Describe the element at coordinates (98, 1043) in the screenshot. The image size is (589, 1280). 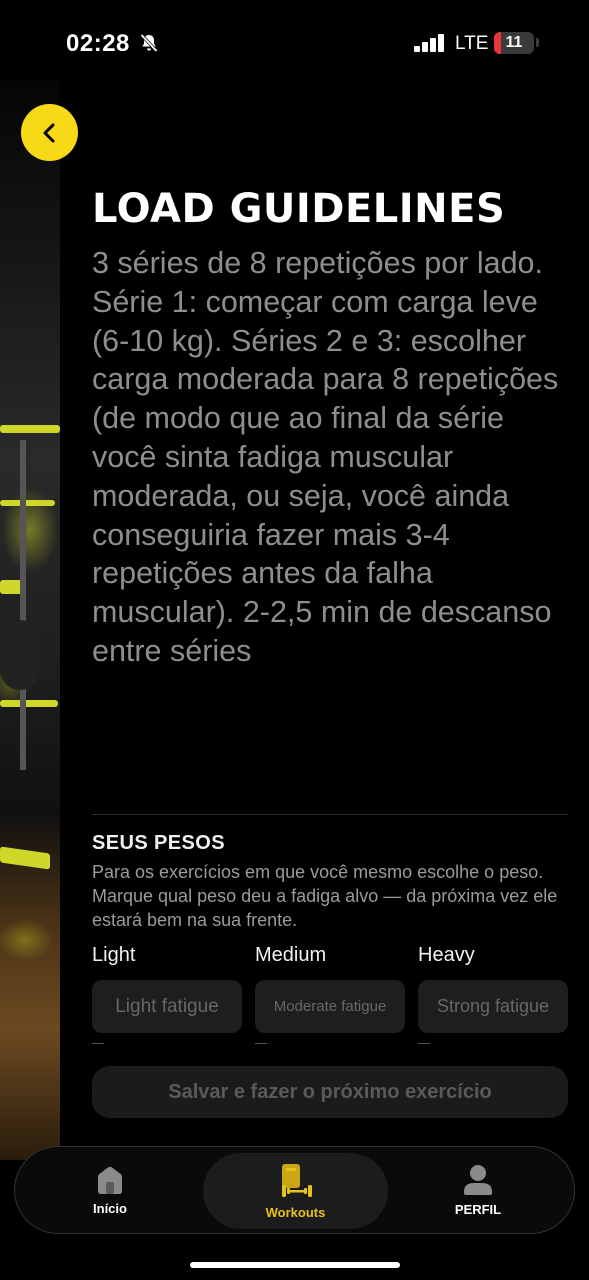
I see `light-weight-value-dash` at that location.